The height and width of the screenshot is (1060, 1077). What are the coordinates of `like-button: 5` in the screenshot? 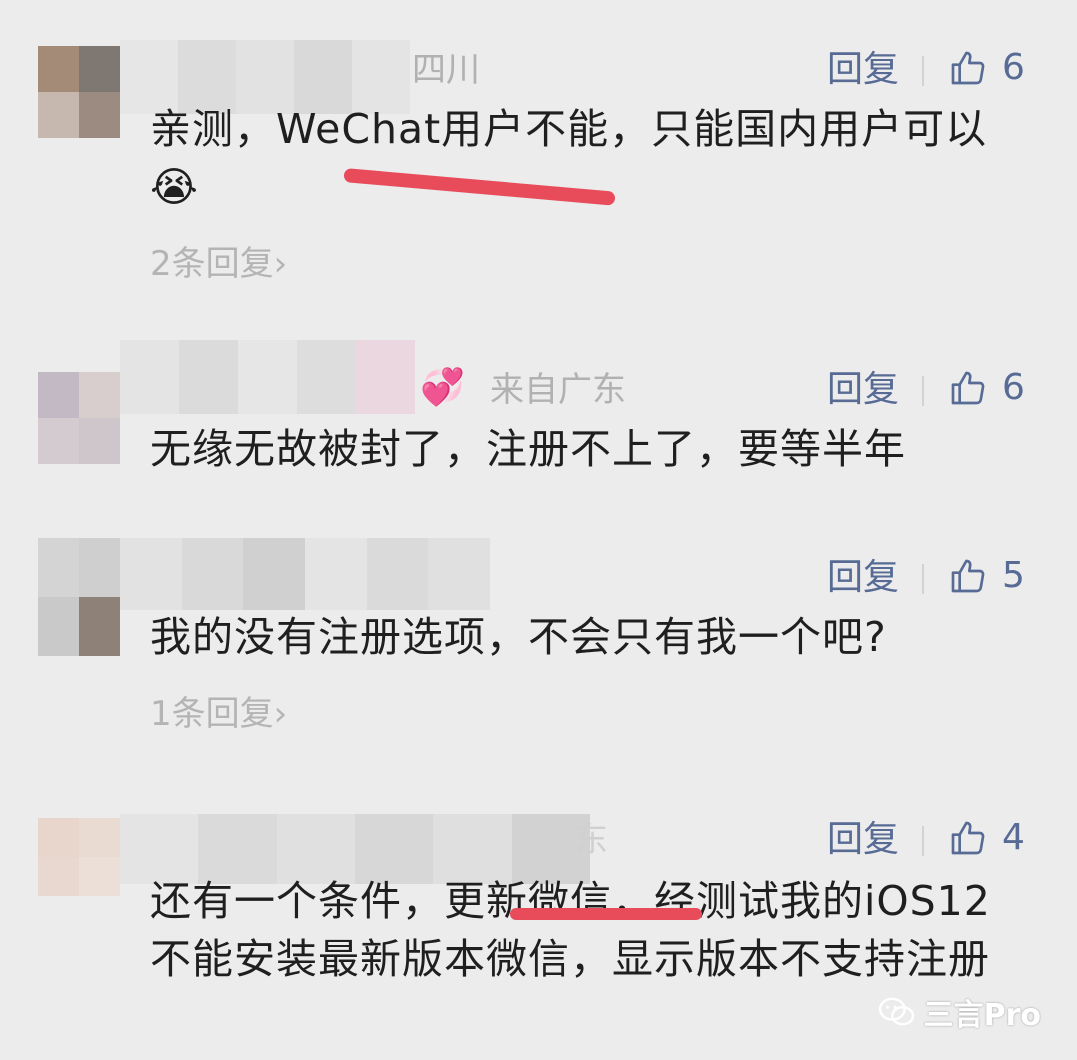 It's located at (986, 576).